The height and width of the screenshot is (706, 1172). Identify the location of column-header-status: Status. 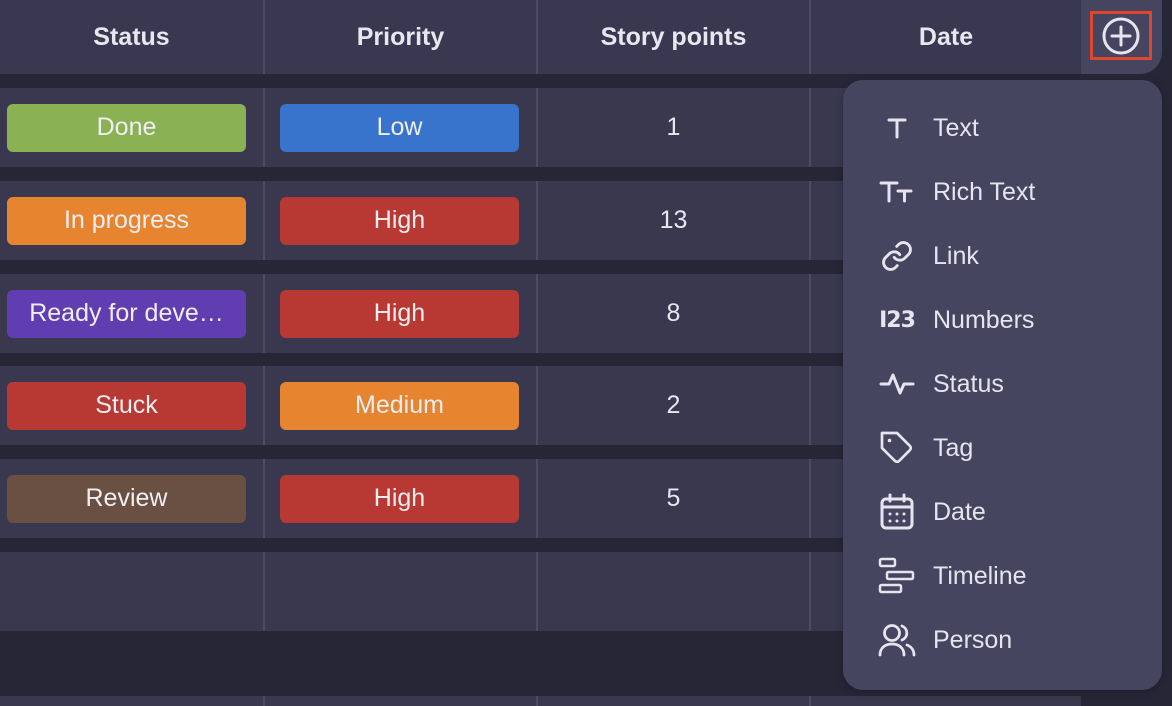
(131, 37).